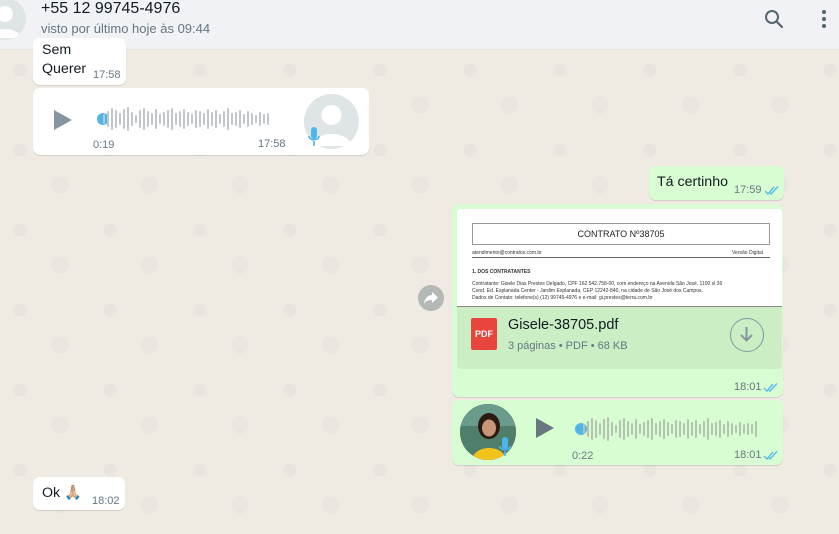  What do you see at coordinates (621, 234) in the screenshot?
I see `document-preview-title: CONTRATO Nº38705` at bounding box center [621, 234].